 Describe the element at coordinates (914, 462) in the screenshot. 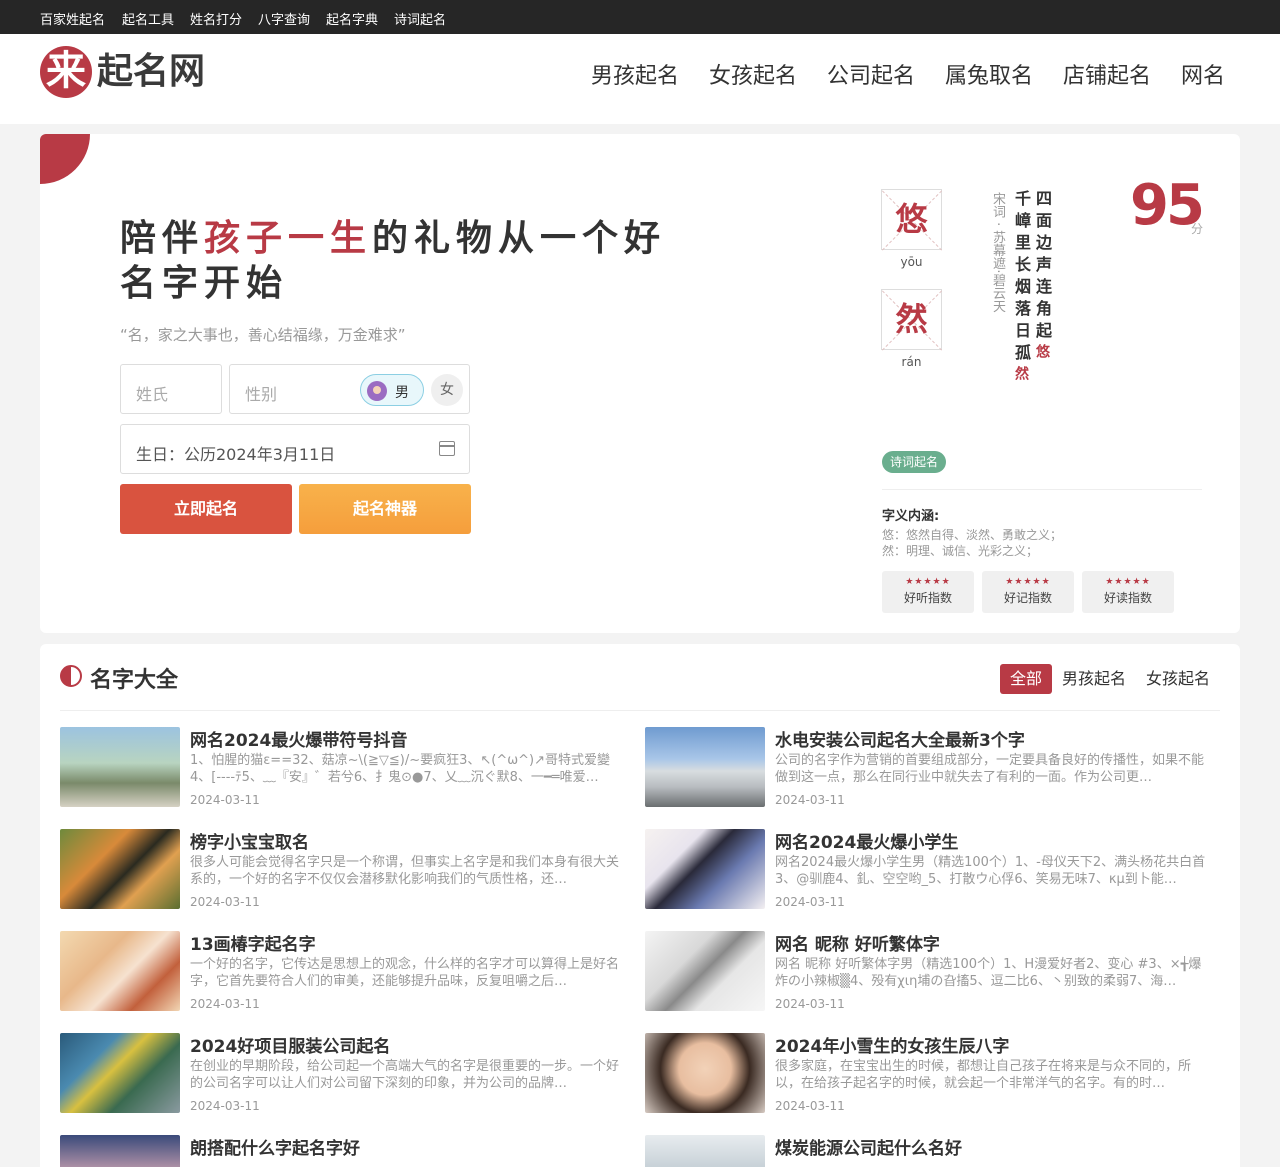

I see `poetry-naming-tag: 诗词起名` at that location.